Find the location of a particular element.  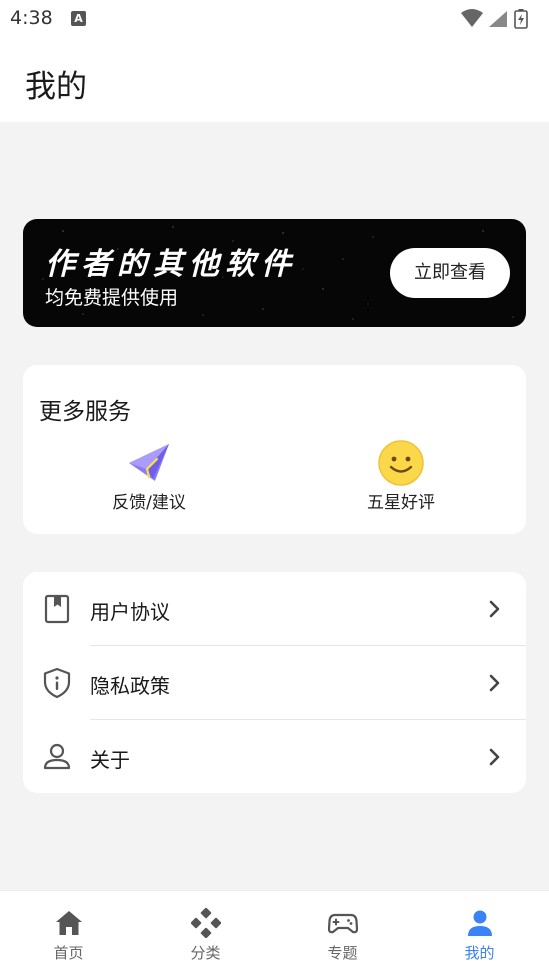

nav-mine-label: 我的 is located at coordinates (479, 953).